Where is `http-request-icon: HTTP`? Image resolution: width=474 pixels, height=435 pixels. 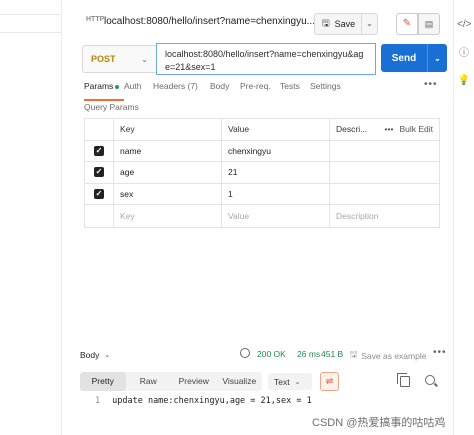
http-request-icon: HTTP is located at coordinates (95, 19).